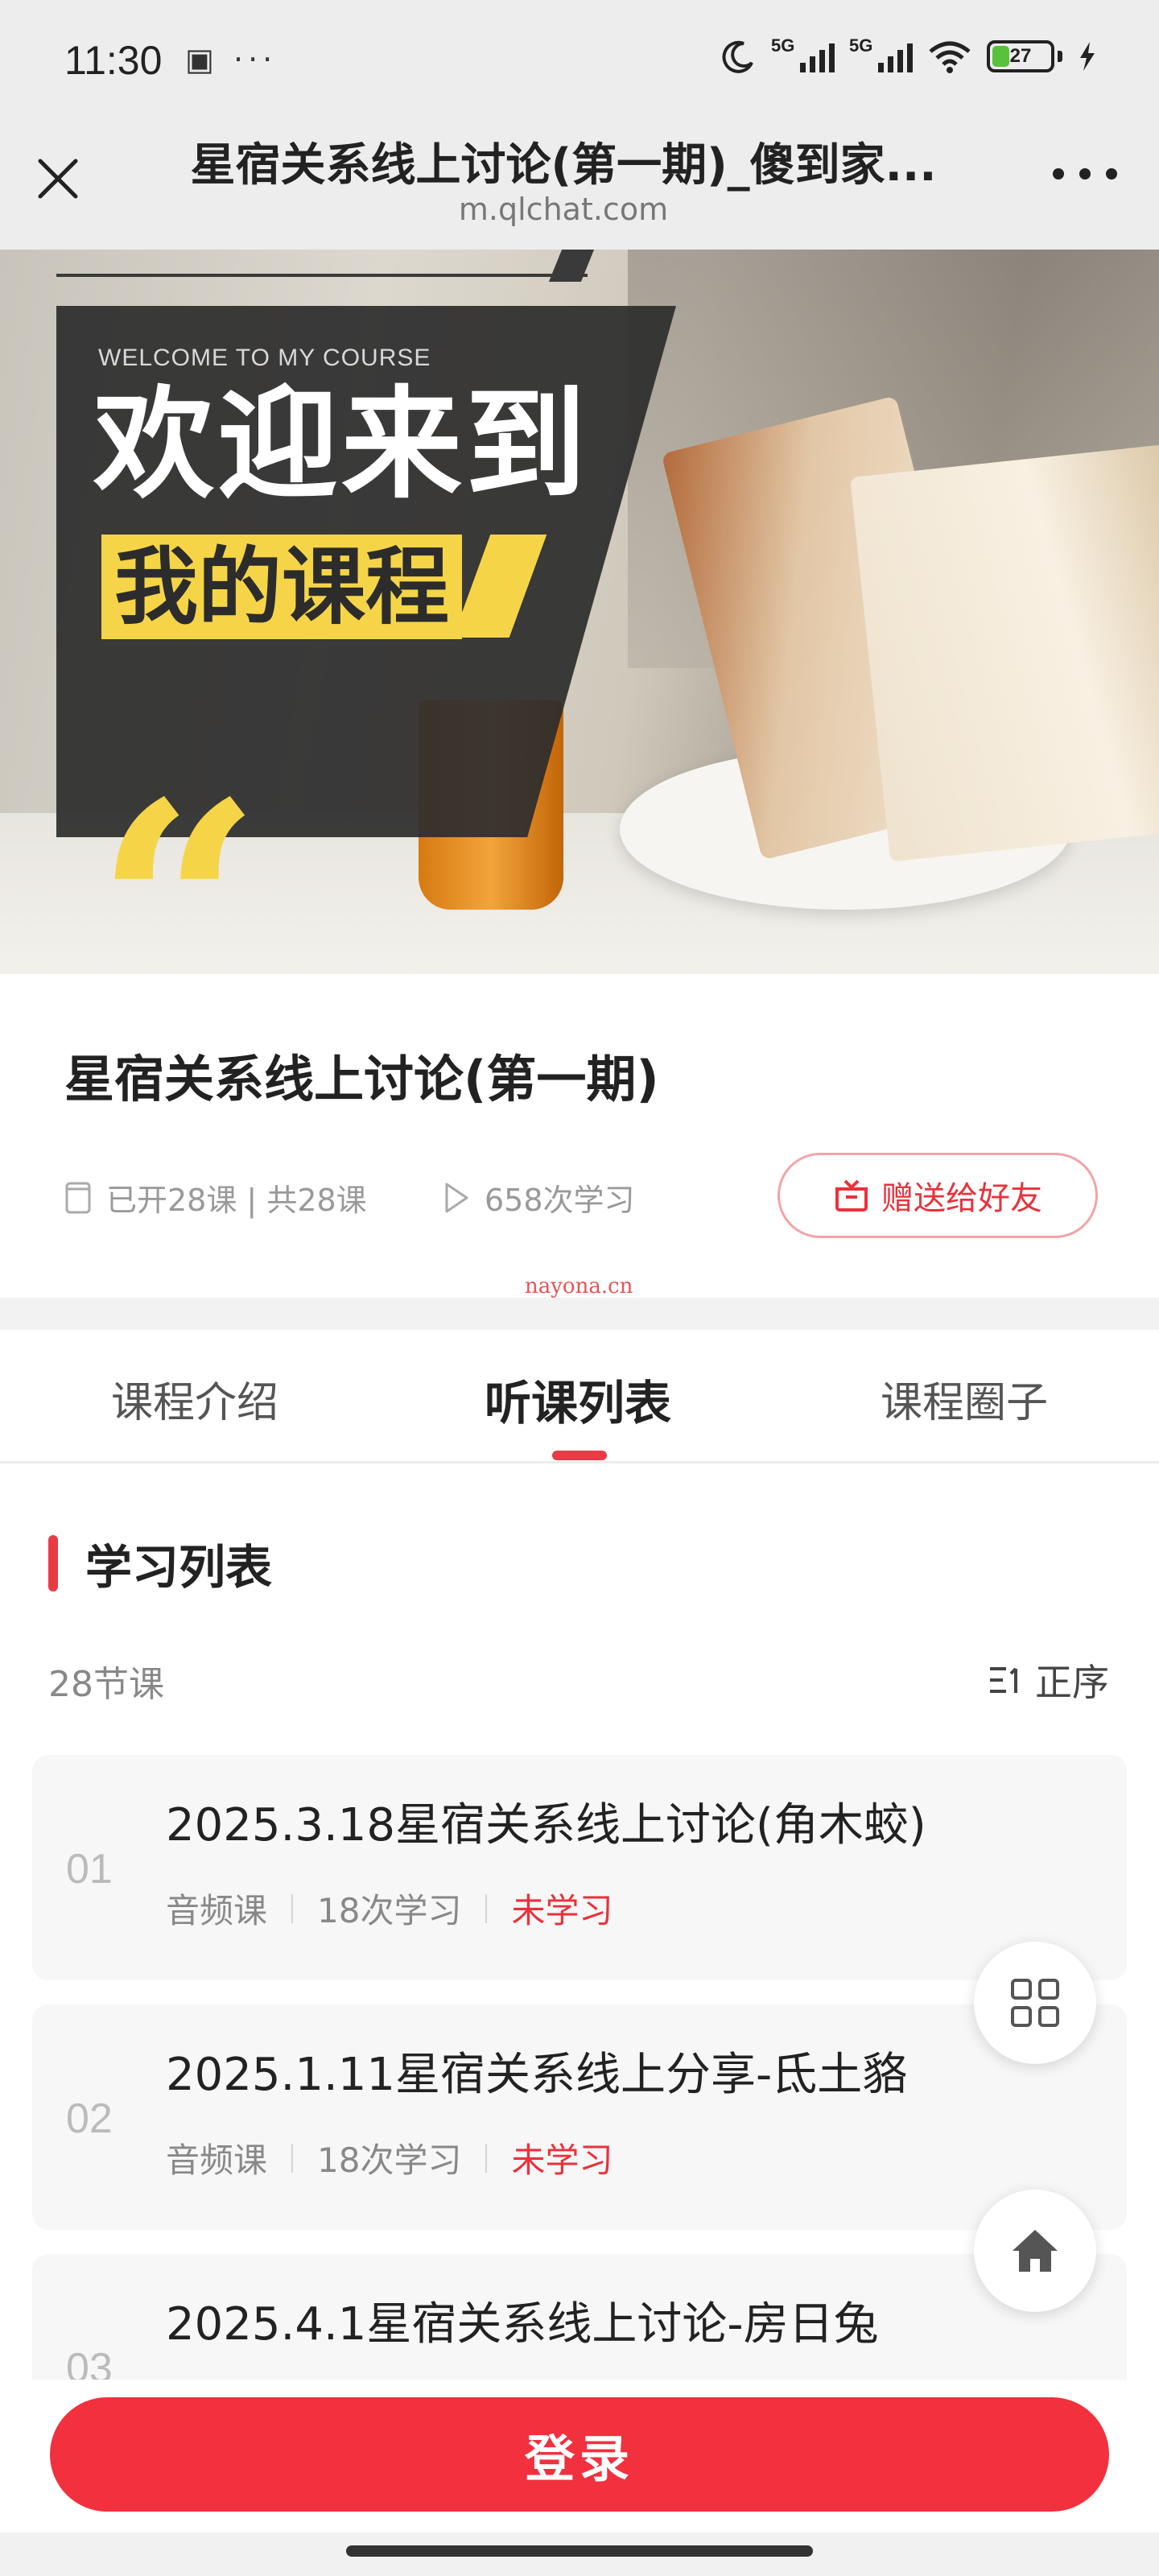  What do you see at coordinates (113, 60) in the screenshot?
I see `status-time: 11:30` at bounding box center [113, 60].